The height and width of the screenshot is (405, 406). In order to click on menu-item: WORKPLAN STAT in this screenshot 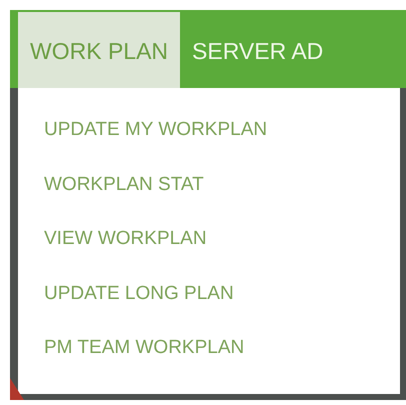, I will do `click(124, 191)`.